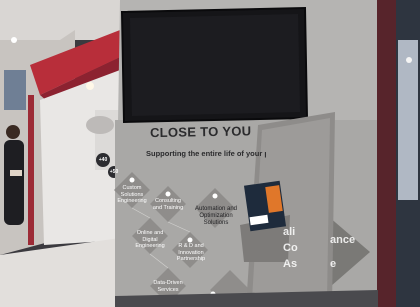 The height and width of the screenshot is (307, 420). Describe the element at coordinates (14, 182) in the screenshot. I see `visitor-silhouette` at that location.